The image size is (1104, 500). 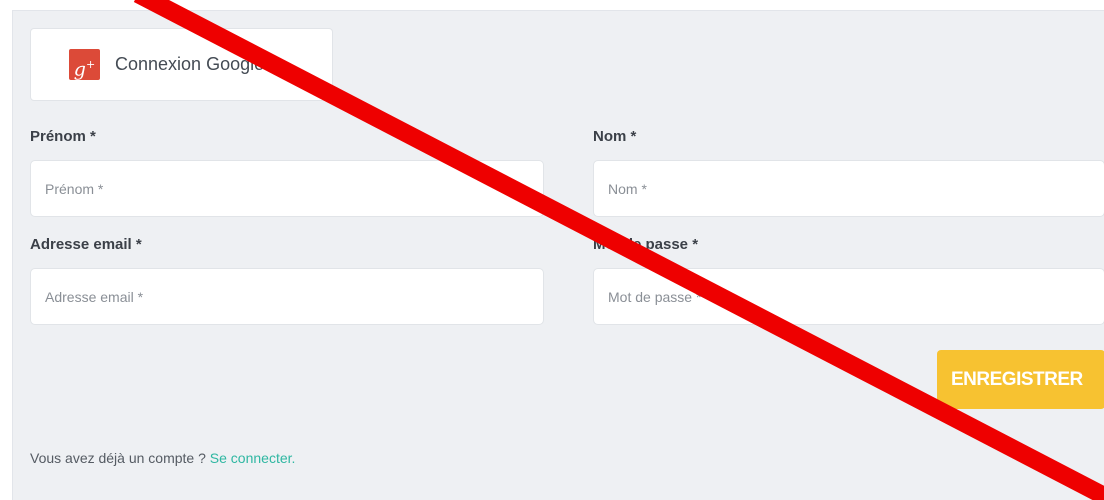 I want to click on first-name-input, so click(x=287, y=188).